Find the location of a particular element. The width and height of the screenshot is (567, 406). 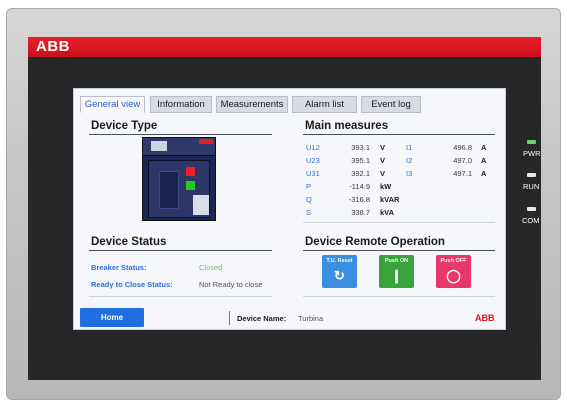

measure-label: U12 is located at coordinates (313, 147).